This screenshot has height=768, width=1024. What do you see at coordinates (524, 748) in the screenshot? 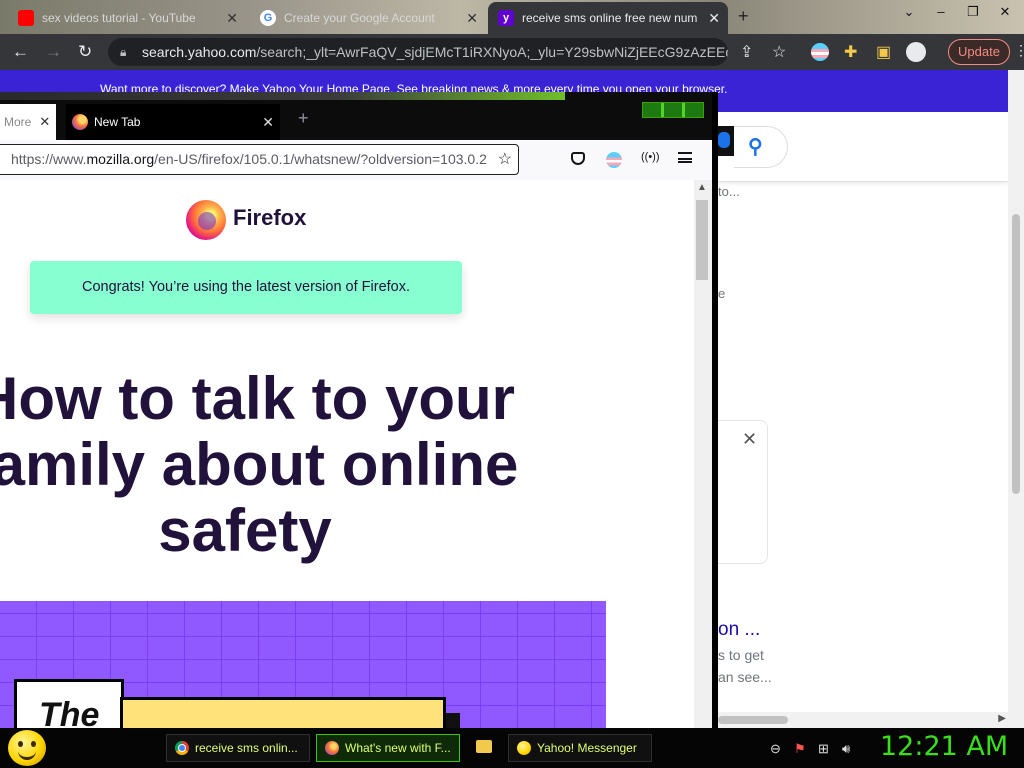
I see `yahoo-messenger-icon` at bounding box center [524, 748].